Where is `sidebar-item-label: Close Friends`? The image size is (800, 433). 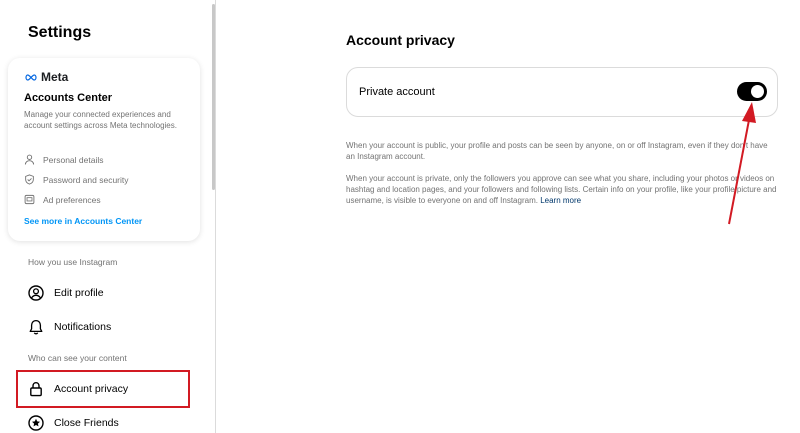 sidebar-item-label: Close Friends is located at coordinates (86, 423).